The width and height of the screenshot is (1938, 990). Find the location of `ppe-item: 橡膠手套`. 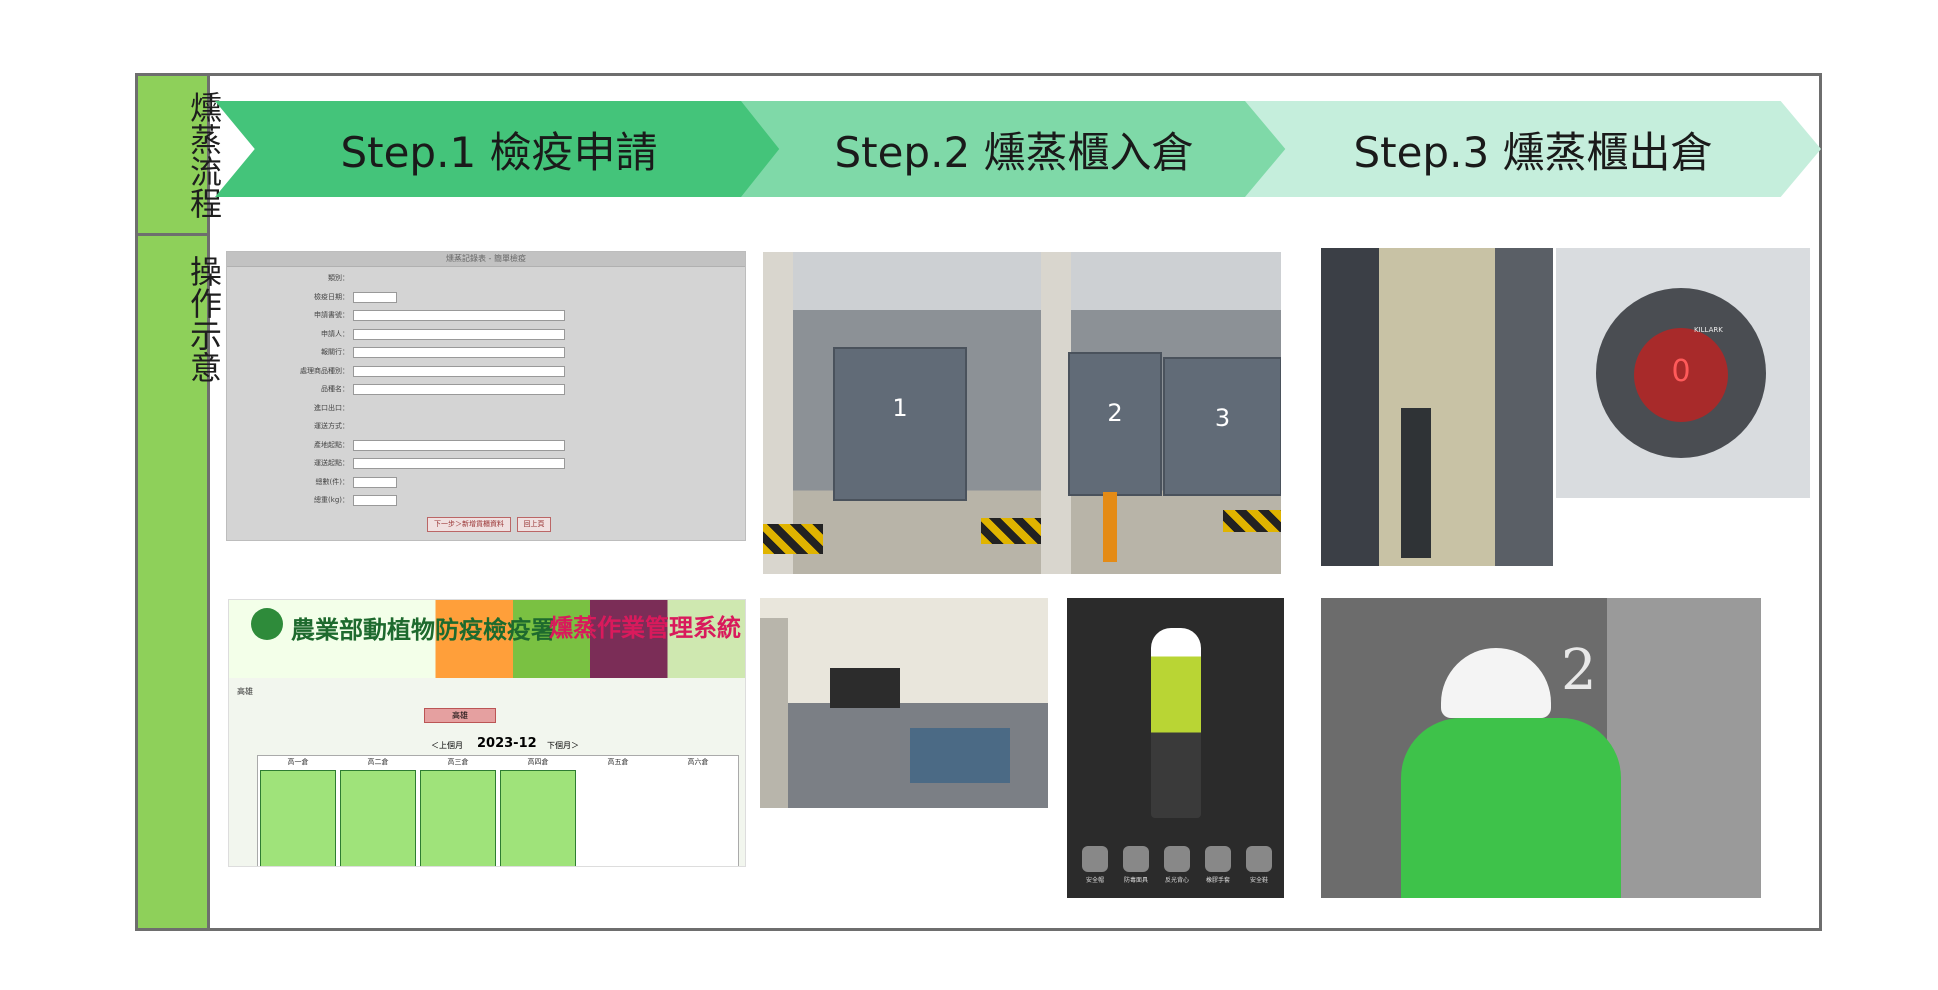

ppe-item: 橡膠手套 is located at coordinates (1218, 865).